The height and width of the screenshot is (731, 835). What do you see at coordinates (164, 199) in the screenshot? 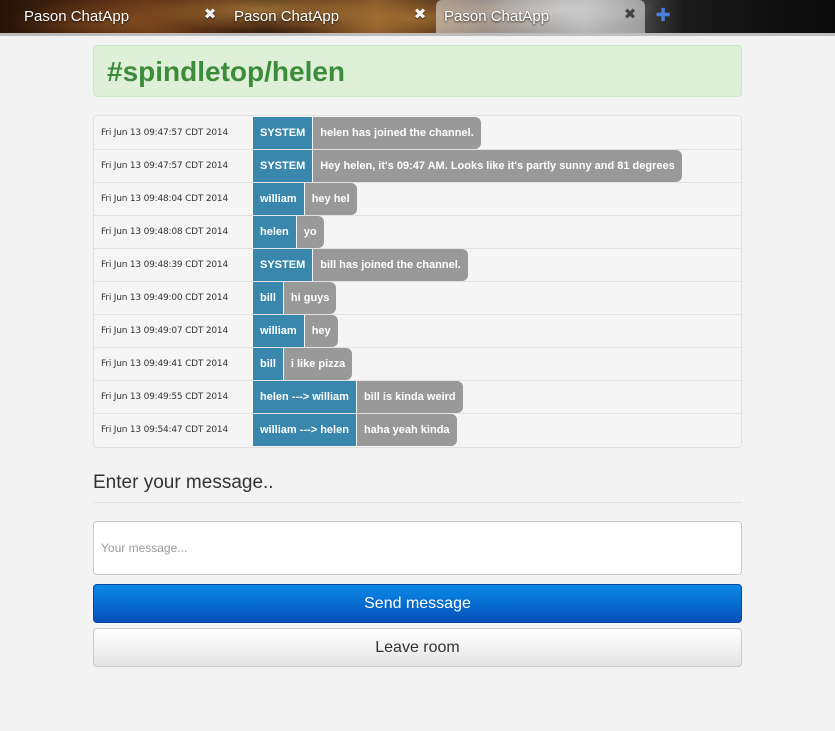
I see `message-timestamp: Fri Jun 13 09:48:04 CDT 2014` at bounding box center [164, 199].